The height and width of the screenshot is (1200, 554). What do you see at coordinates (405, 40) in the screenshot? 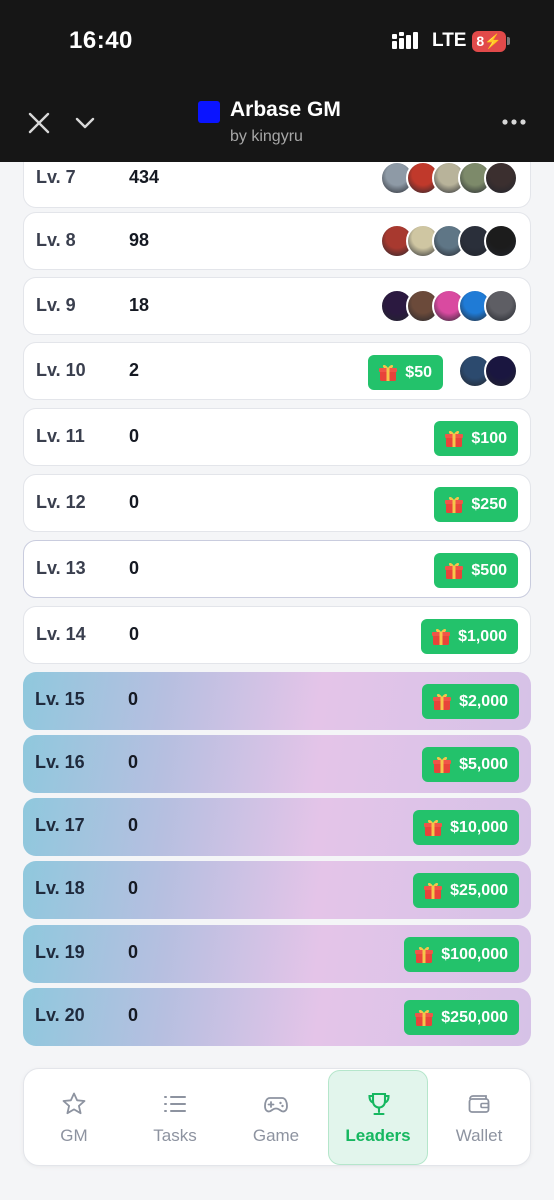
I see `signal-icon` at bounding box center [405, 40].